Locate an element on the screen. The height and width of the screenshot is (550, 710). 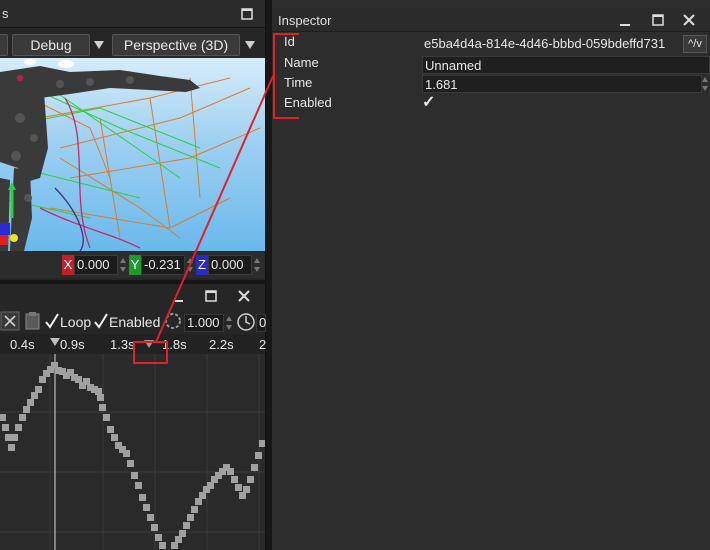
enabled-label: Enabled is located at coordinates (134, 322).